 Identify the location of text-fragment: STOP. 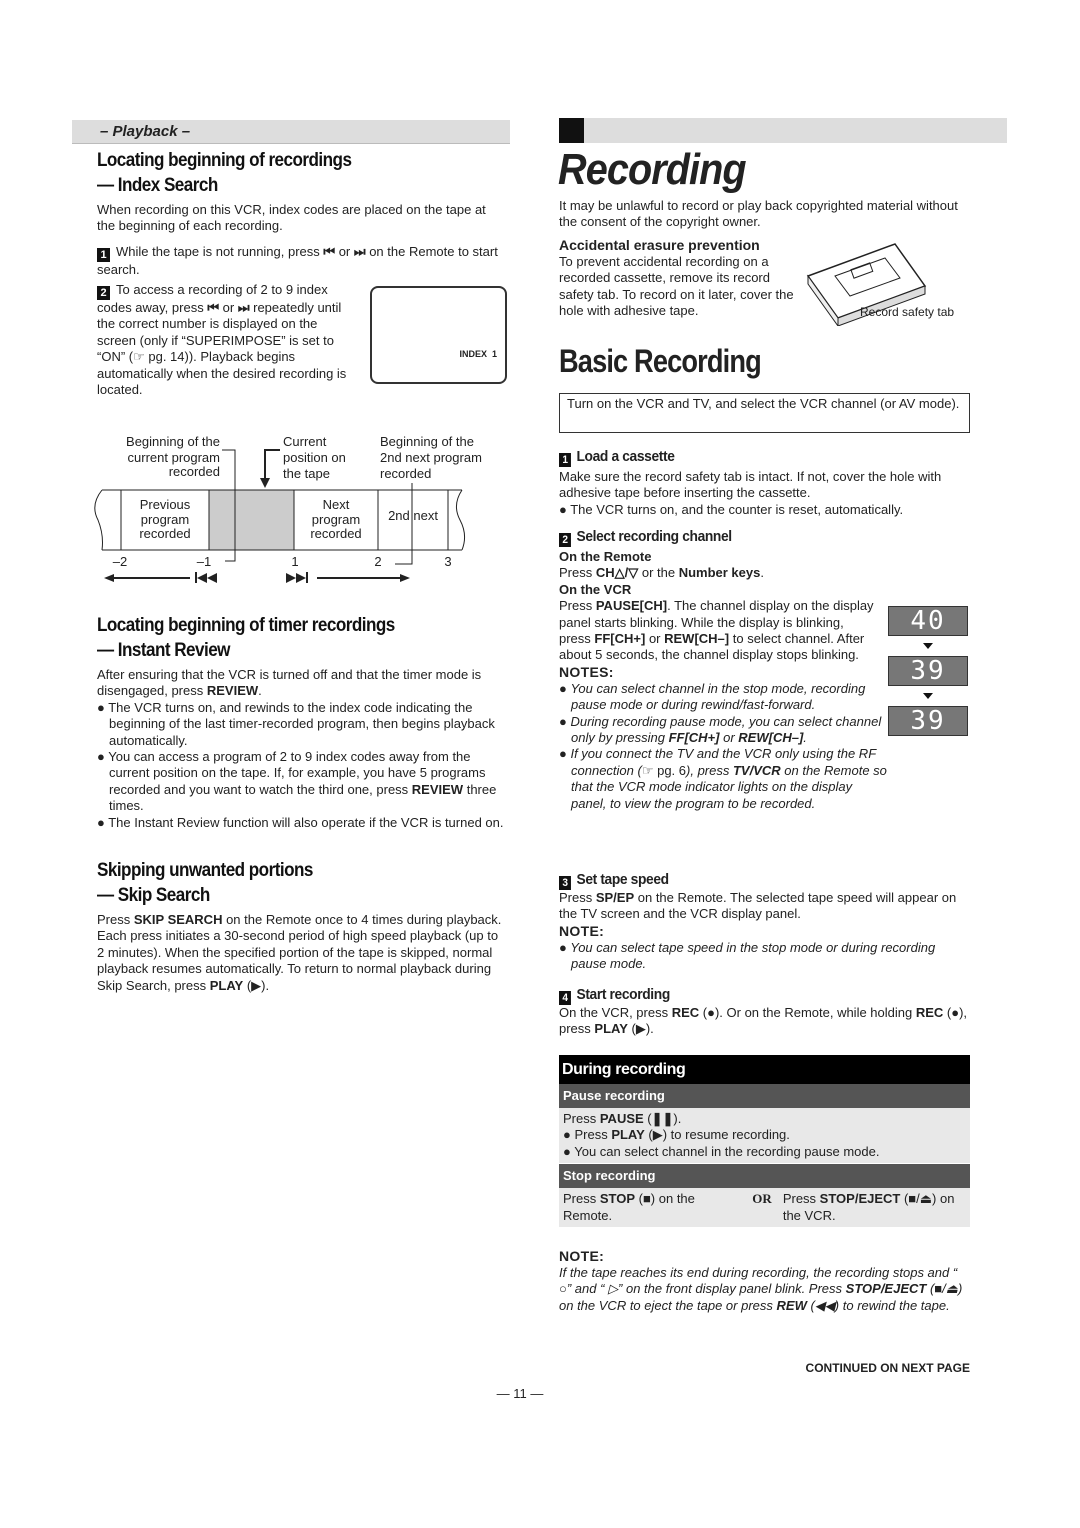
(617, 1199).